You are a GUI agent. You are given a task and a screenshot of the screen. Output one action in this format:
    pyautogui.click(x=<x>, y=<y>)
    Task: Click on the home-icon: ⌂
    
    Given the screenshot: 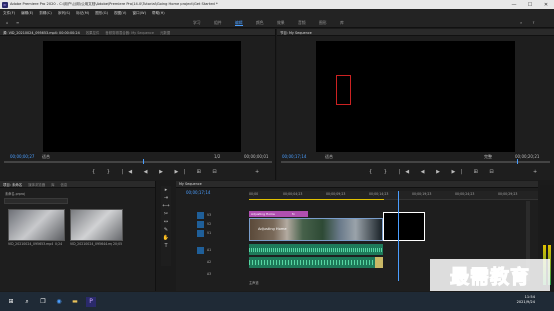 What is the action you would take?
    pyautogui.click(x=9, y=22)
    